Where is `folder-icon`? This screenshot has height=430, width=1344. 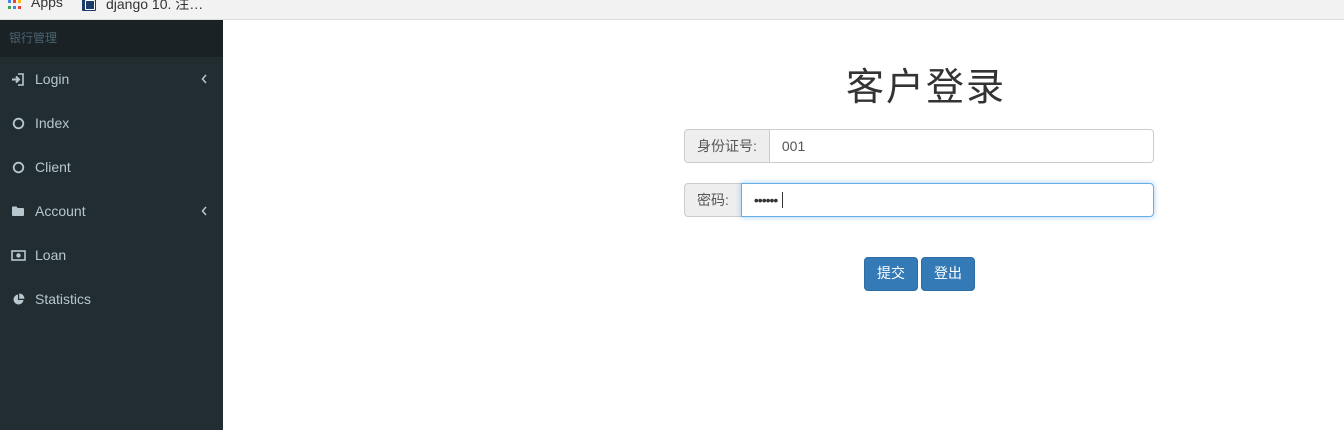
folder-icon is located at coordinates (18, 211).